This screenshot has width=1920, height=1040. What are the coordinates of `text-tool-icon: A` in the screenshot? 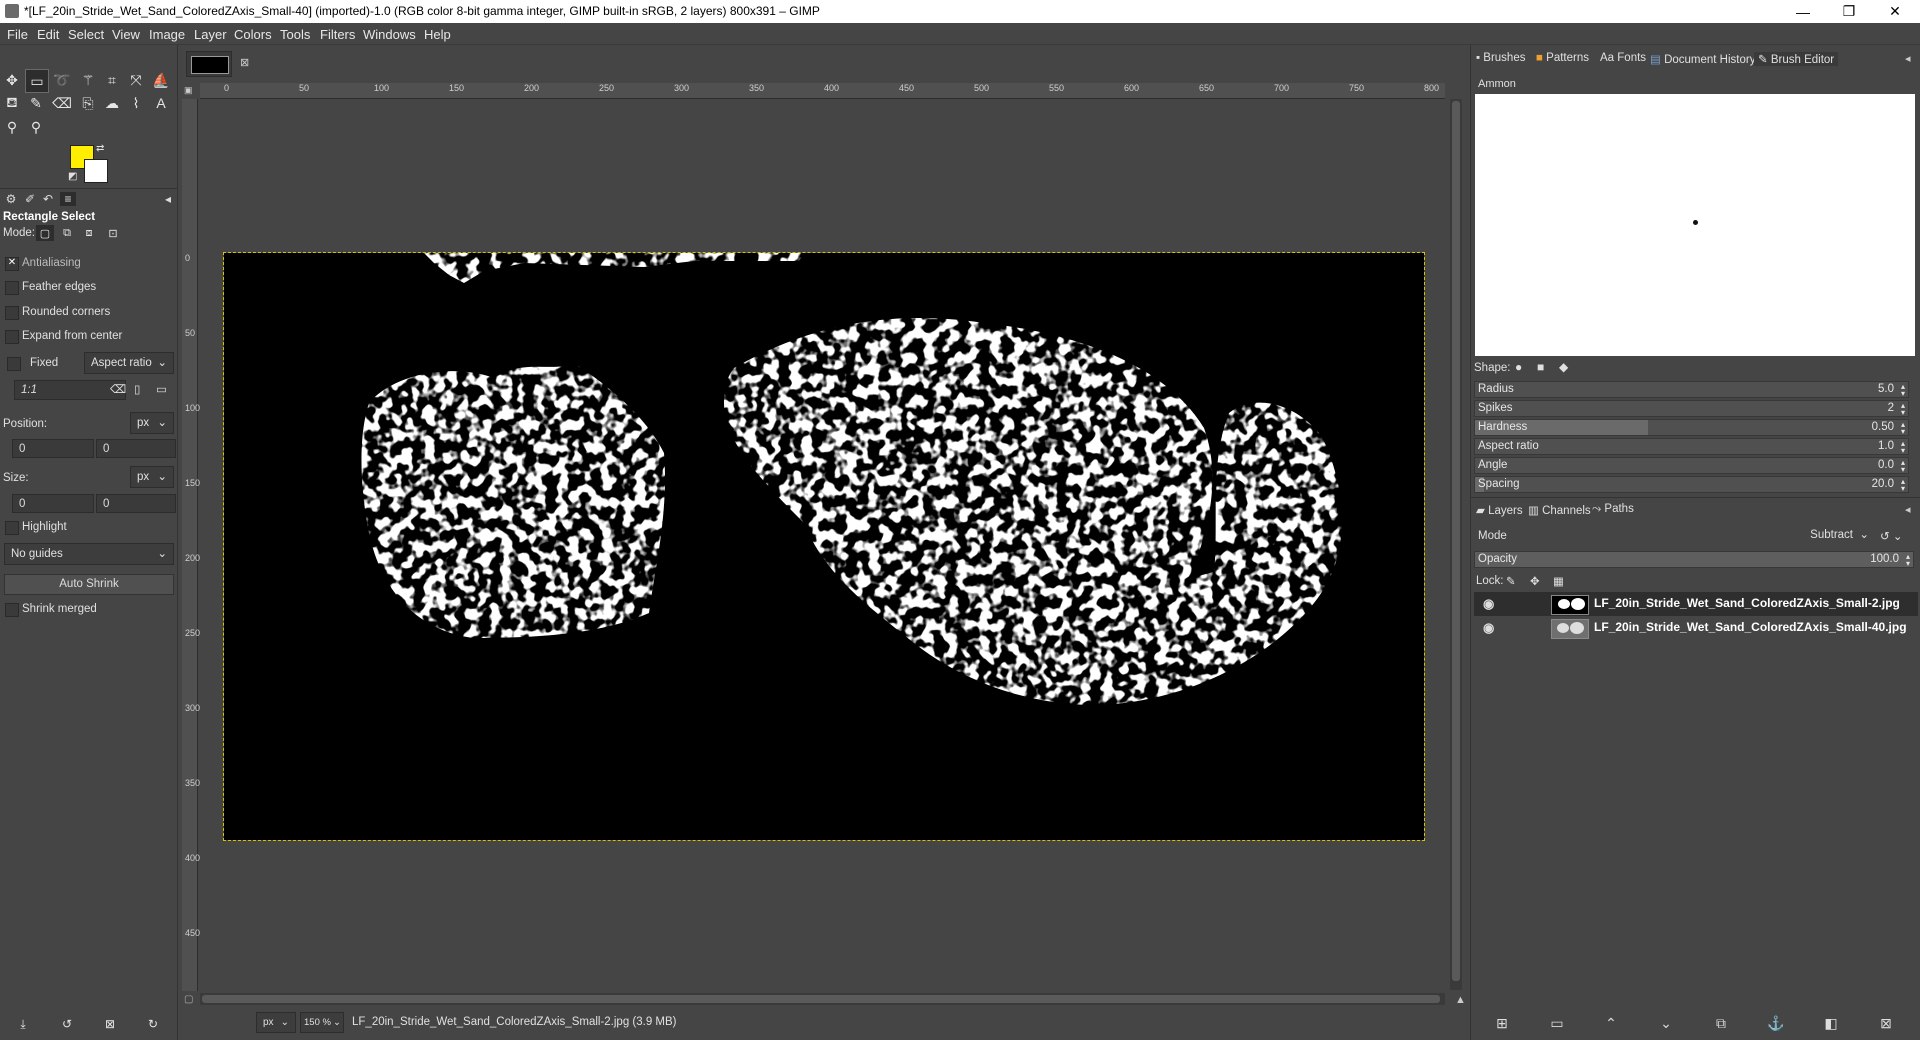 It's located at (161, 103).